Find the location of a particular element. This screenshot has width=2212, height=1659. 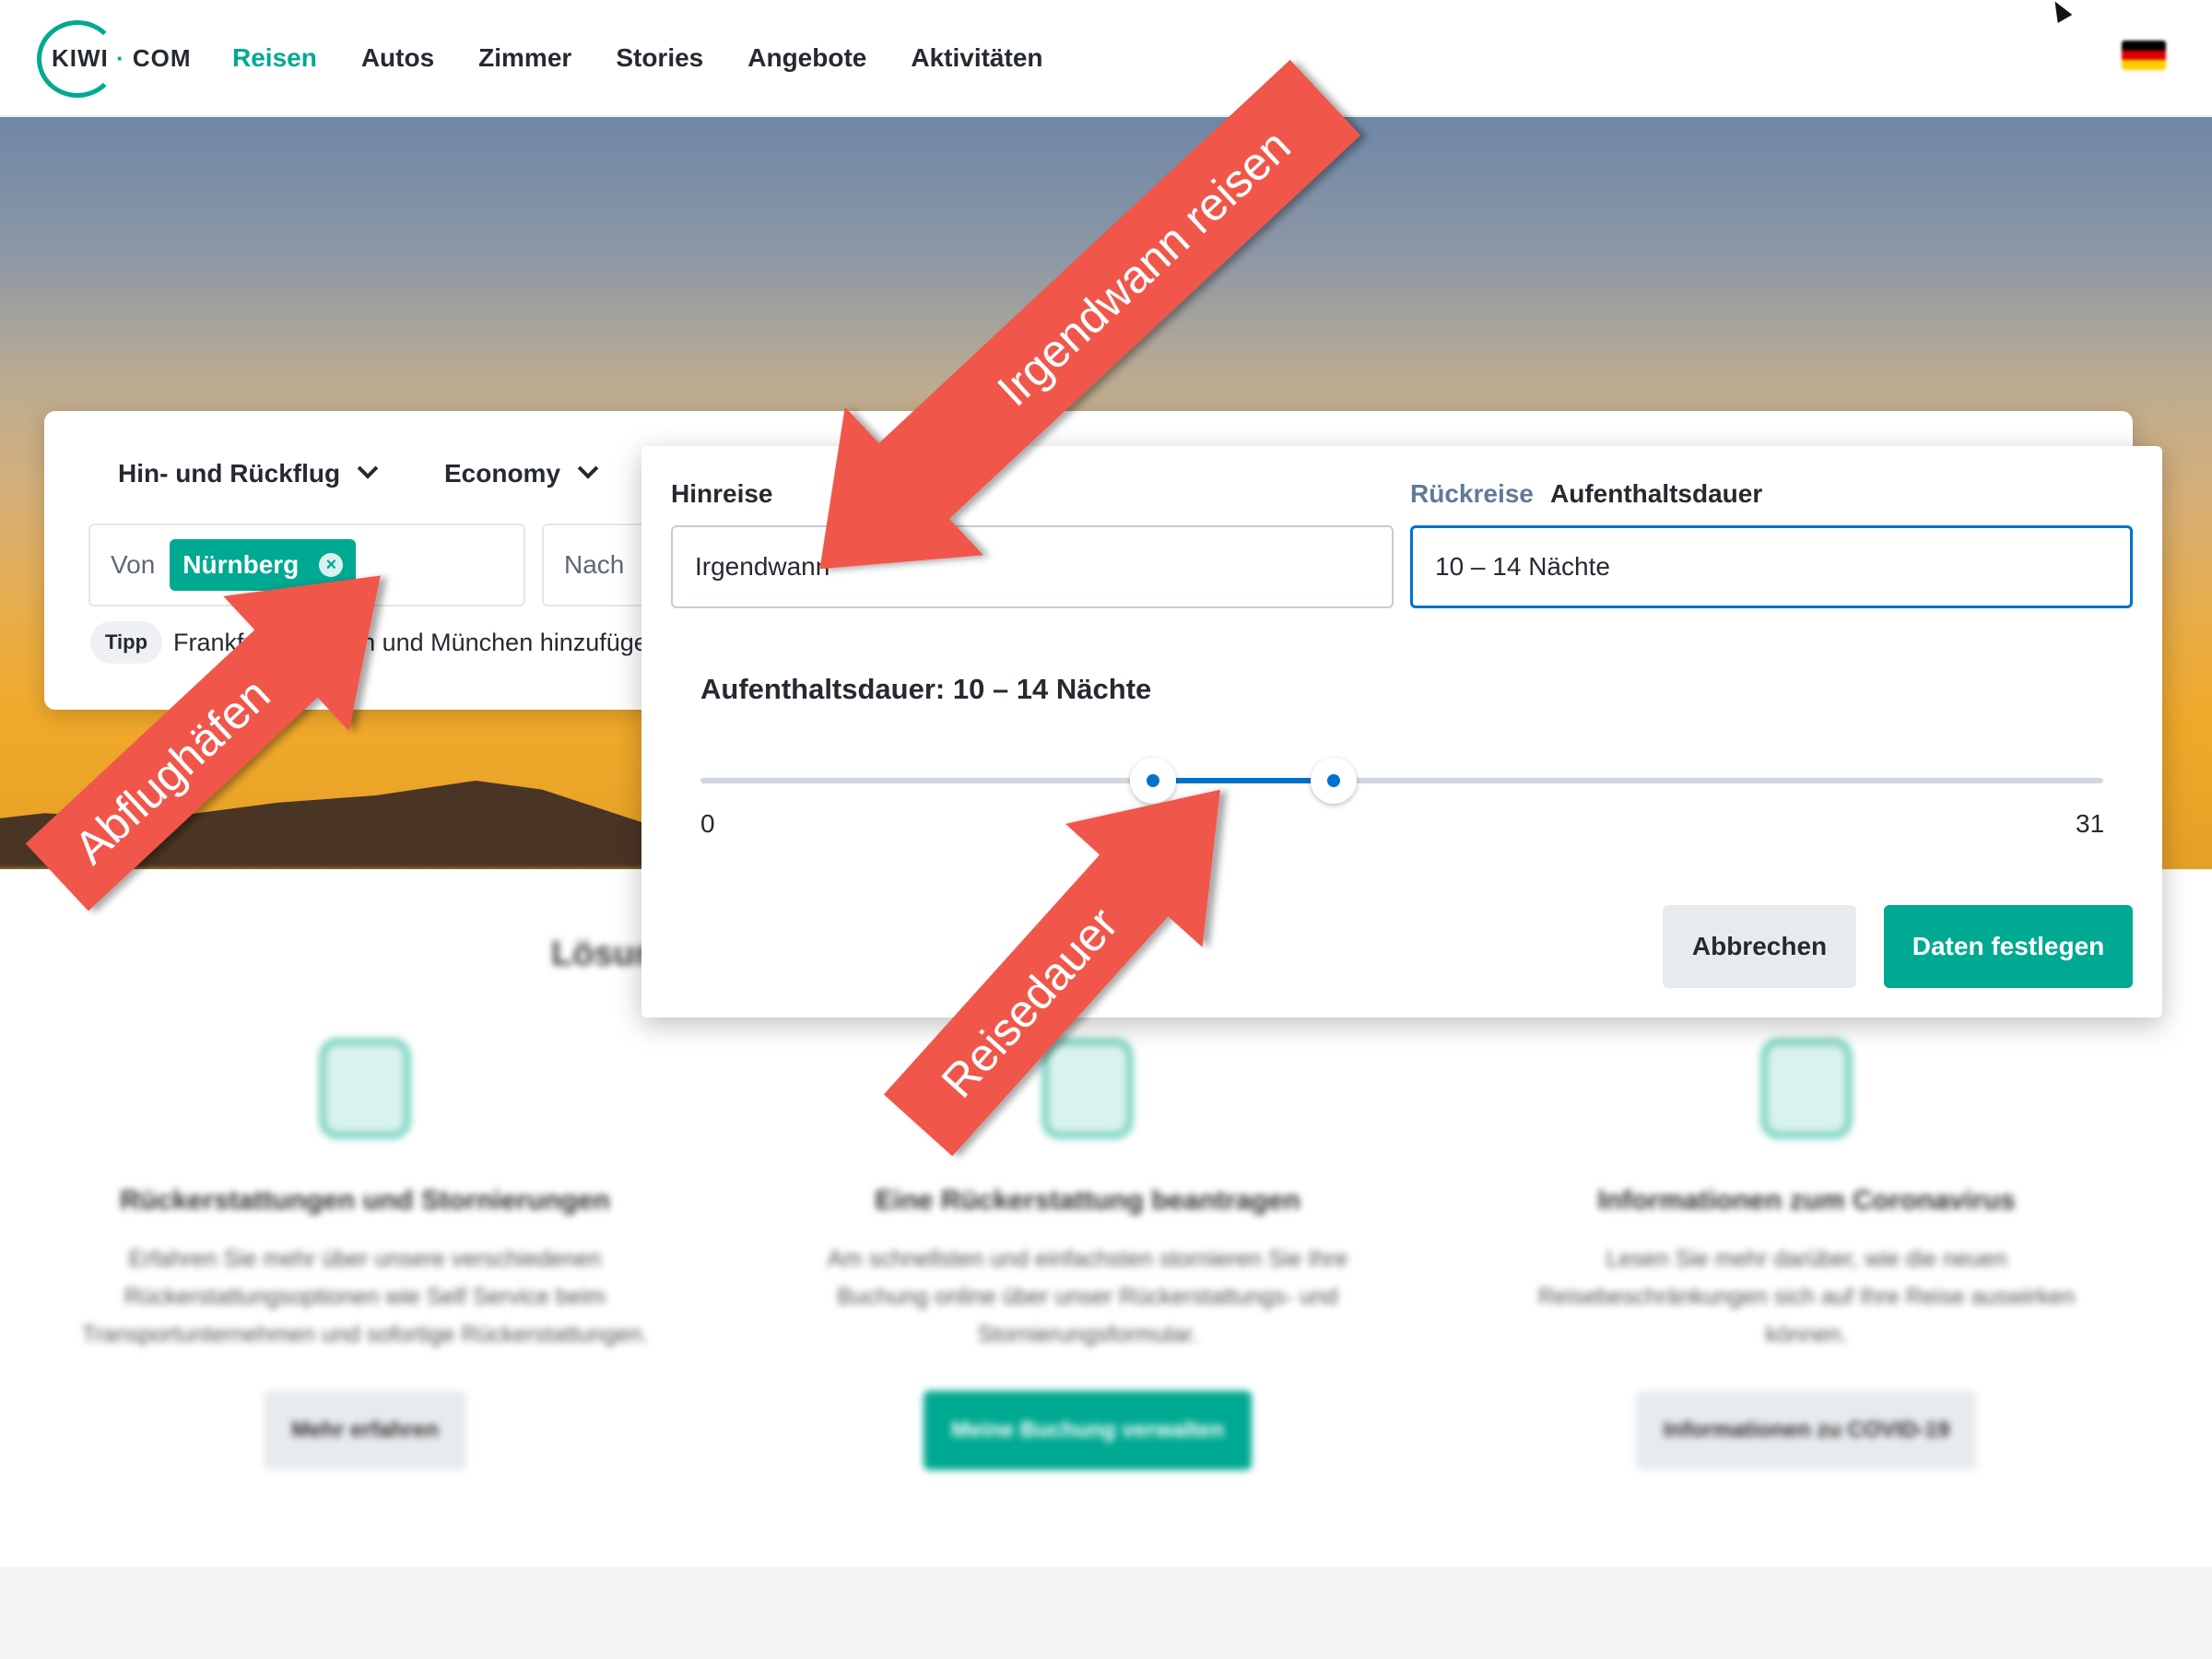

mouse-pointer-icon is located at coordinates (2060, 12).